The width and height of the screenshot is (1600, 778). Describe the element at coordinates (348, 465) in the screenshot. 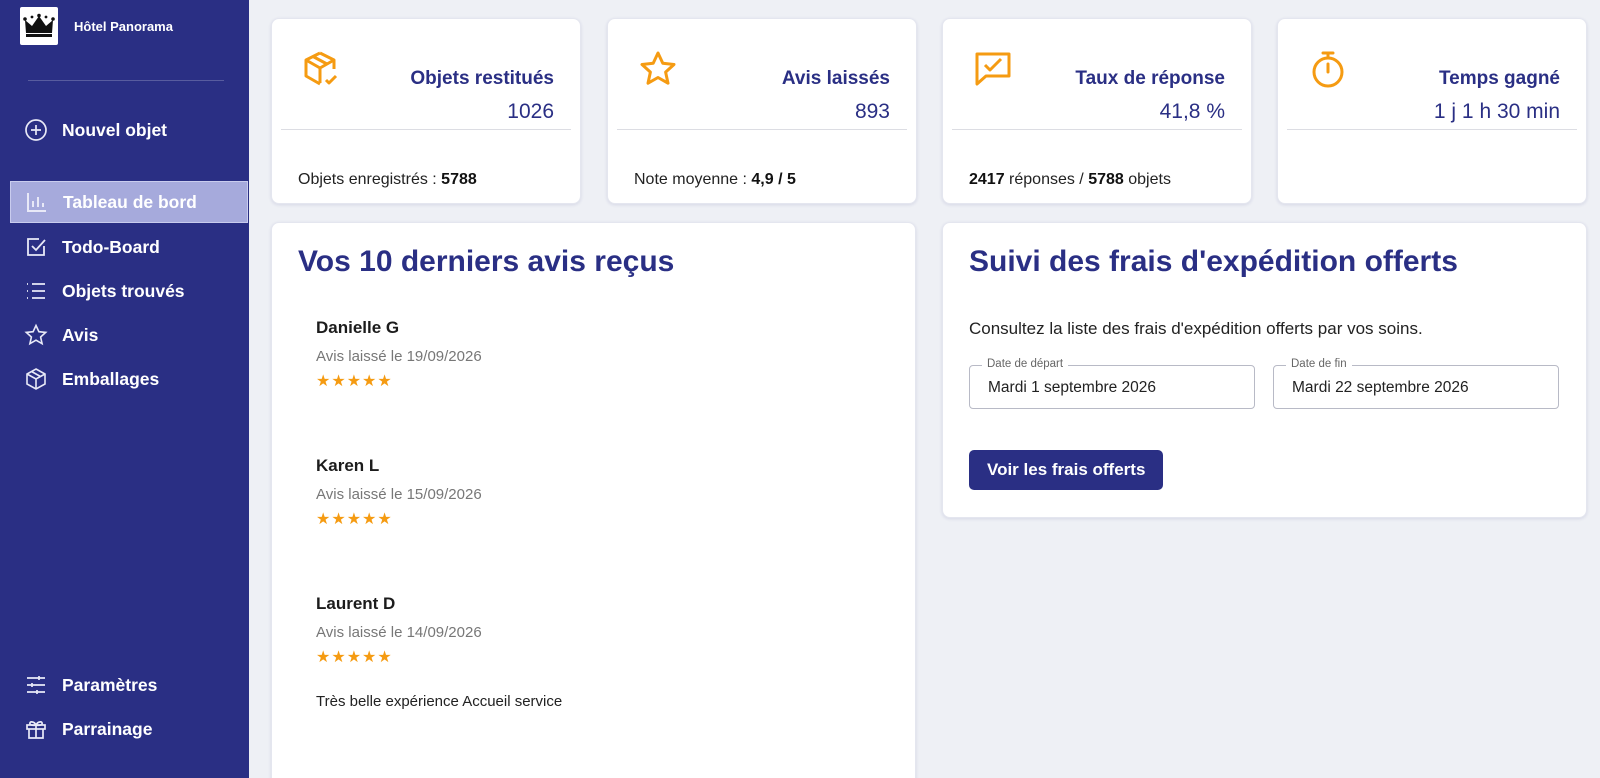

I see `review-author: Karen L` at that location.